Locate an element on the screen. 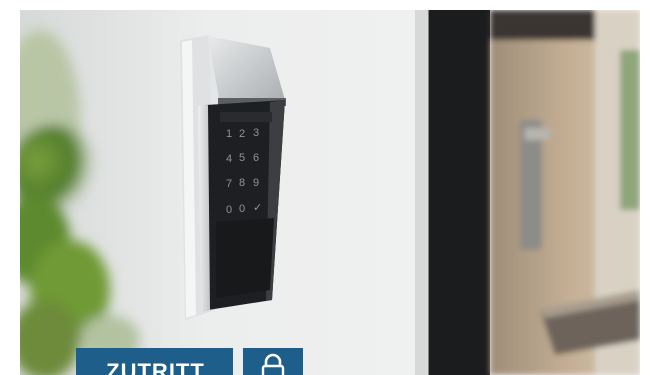 The height and width of the screenshot is (375, 652). access-badge: ZUTRITT is located at coordinates (154, 361).